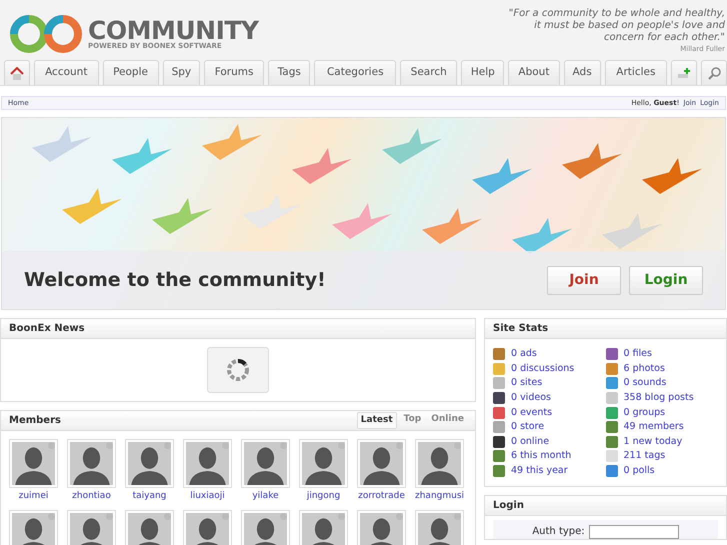 The image size is (727, 545). Describe the element at coordinates (381, 497) in the screenshot. I see `member-name: zorrotrade` at that location.